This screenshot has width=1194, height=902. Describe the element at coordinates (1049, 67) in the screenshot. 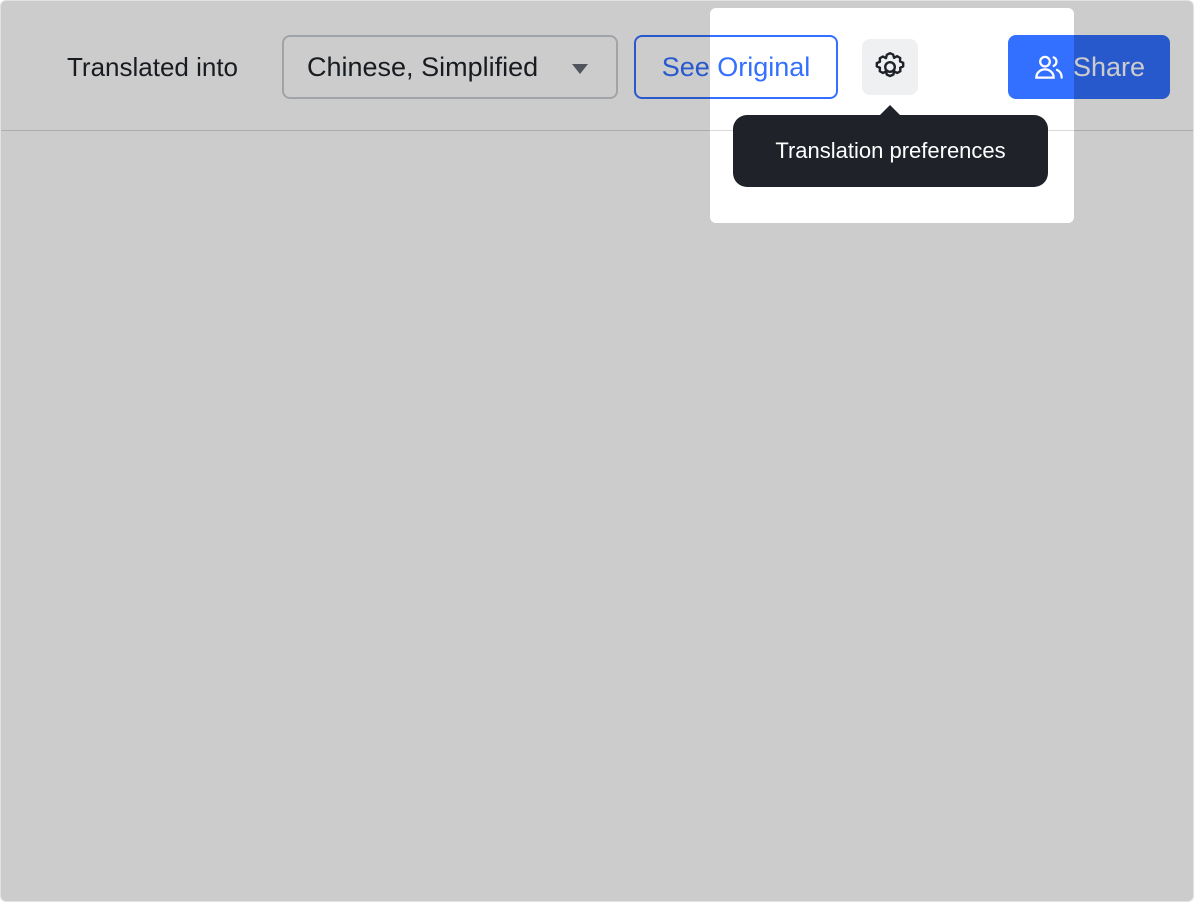

I see `users-icon` at that location.